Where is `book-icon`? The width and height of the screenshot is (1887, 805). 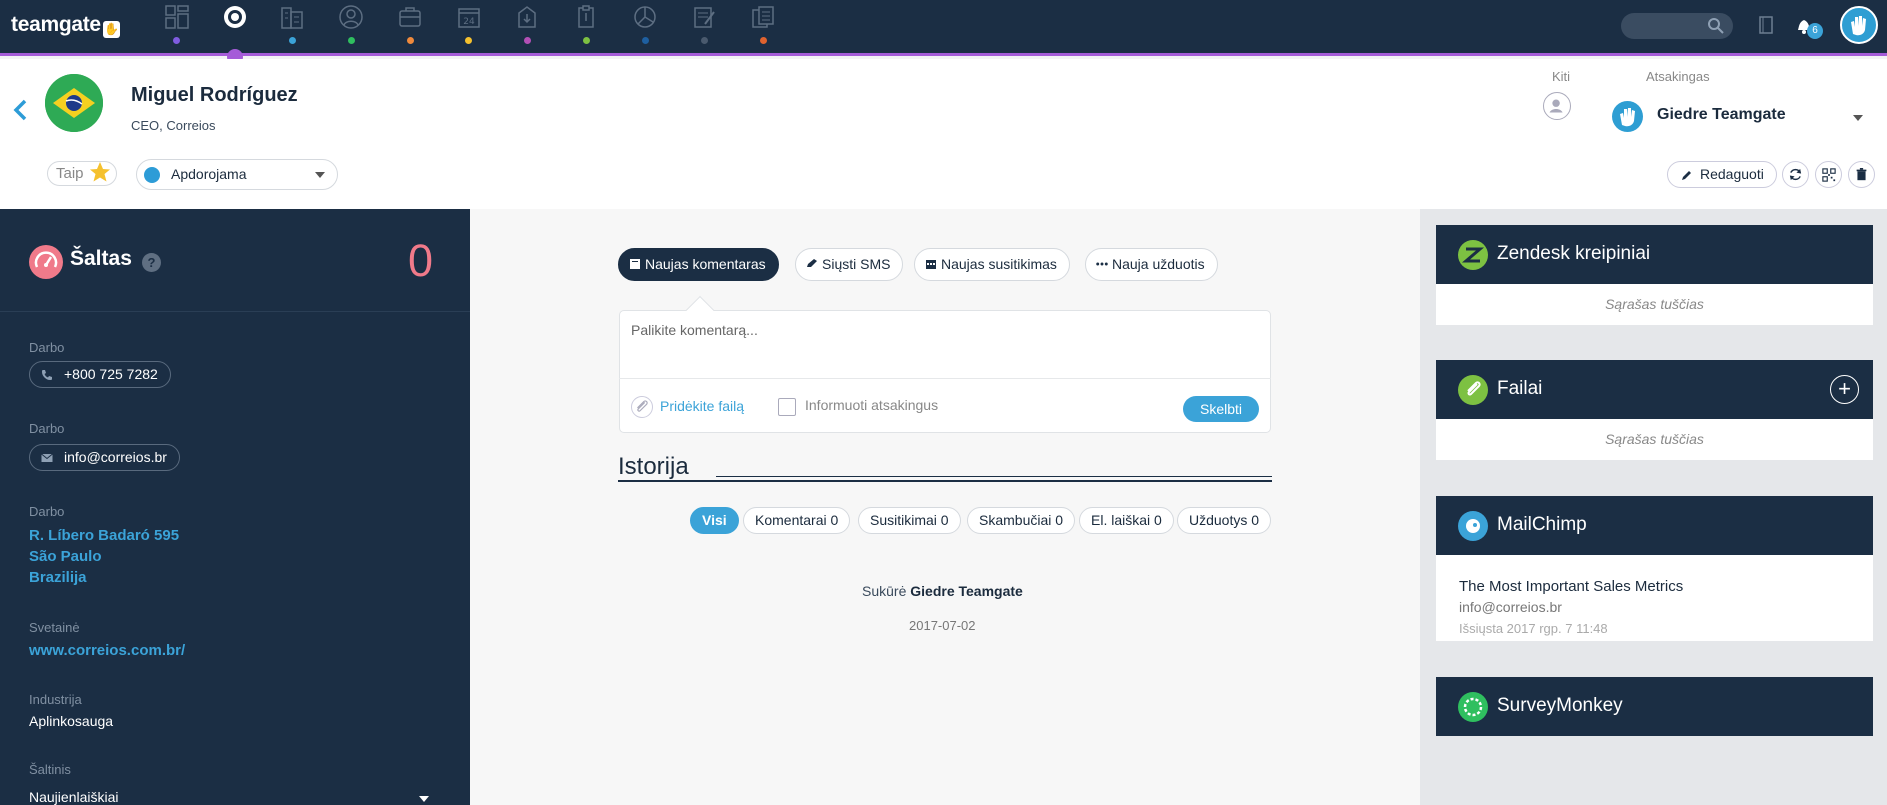
book-icon is located at coordinates (1766, 25).